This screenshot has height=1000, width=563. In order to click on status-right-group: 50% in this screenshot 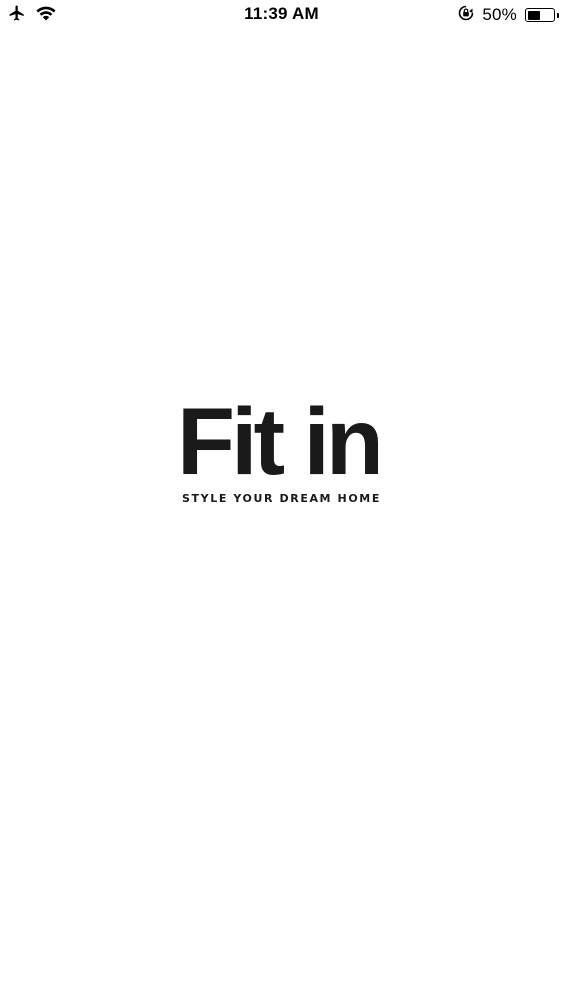, I will do `click(508, 15)`.